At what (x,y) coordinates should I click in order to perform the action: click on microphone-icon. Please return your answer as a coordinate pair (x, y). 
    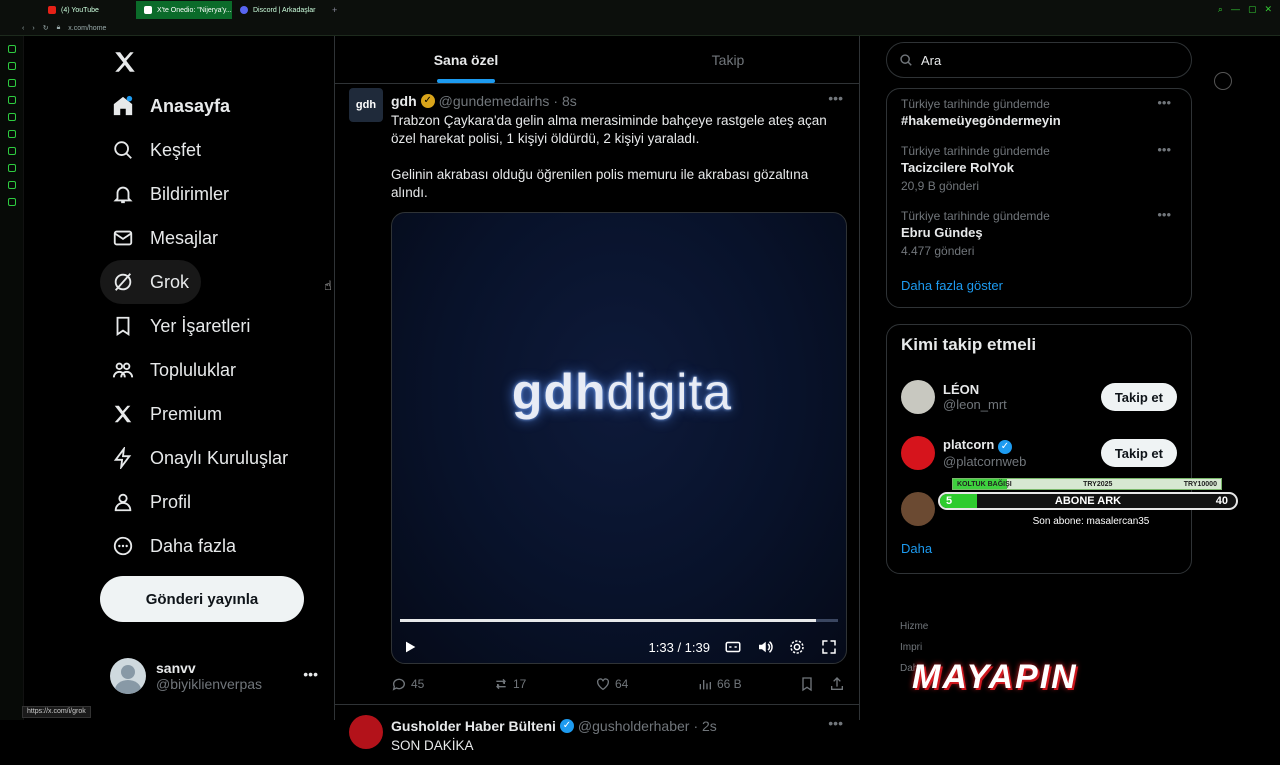
    Looking at the image, I should click on (1201, 647).